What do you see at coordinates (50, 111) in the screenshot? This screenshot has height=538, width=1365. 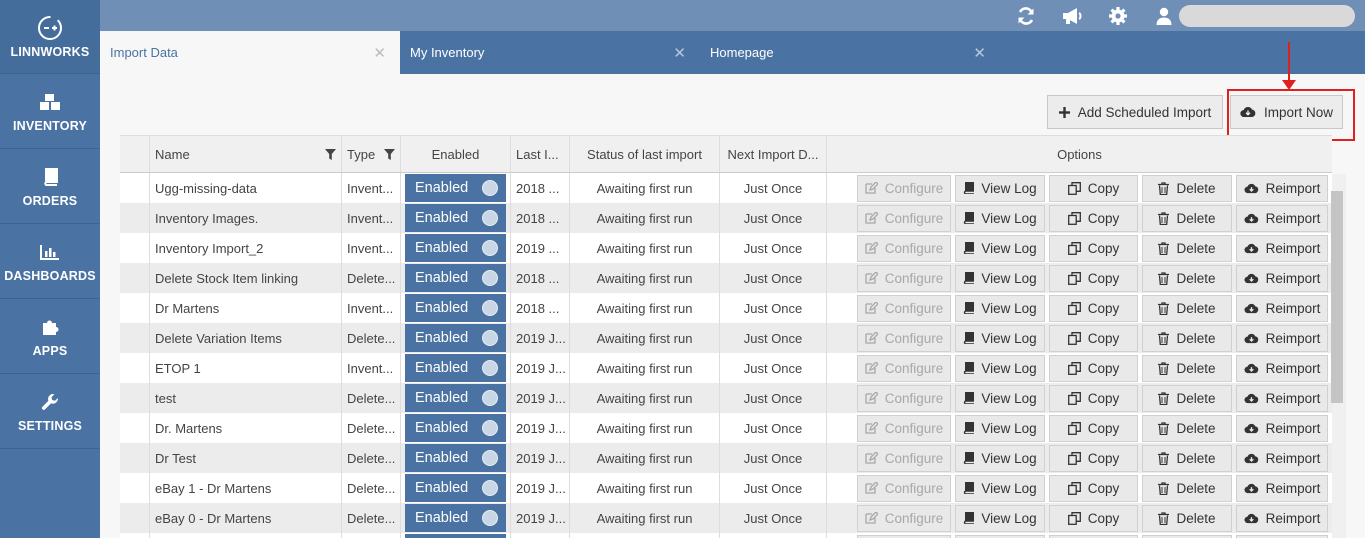 I see `sidebar-item-inventory: INVENTORY` at bounding box center [50, 111].